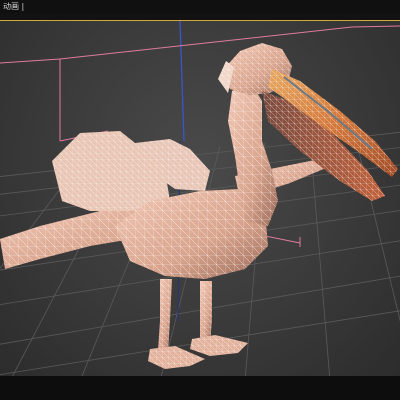  What do you see at coordinates (200, 16) in the screenshot?
I see `viewport-header` at bounding box center [200, 16].